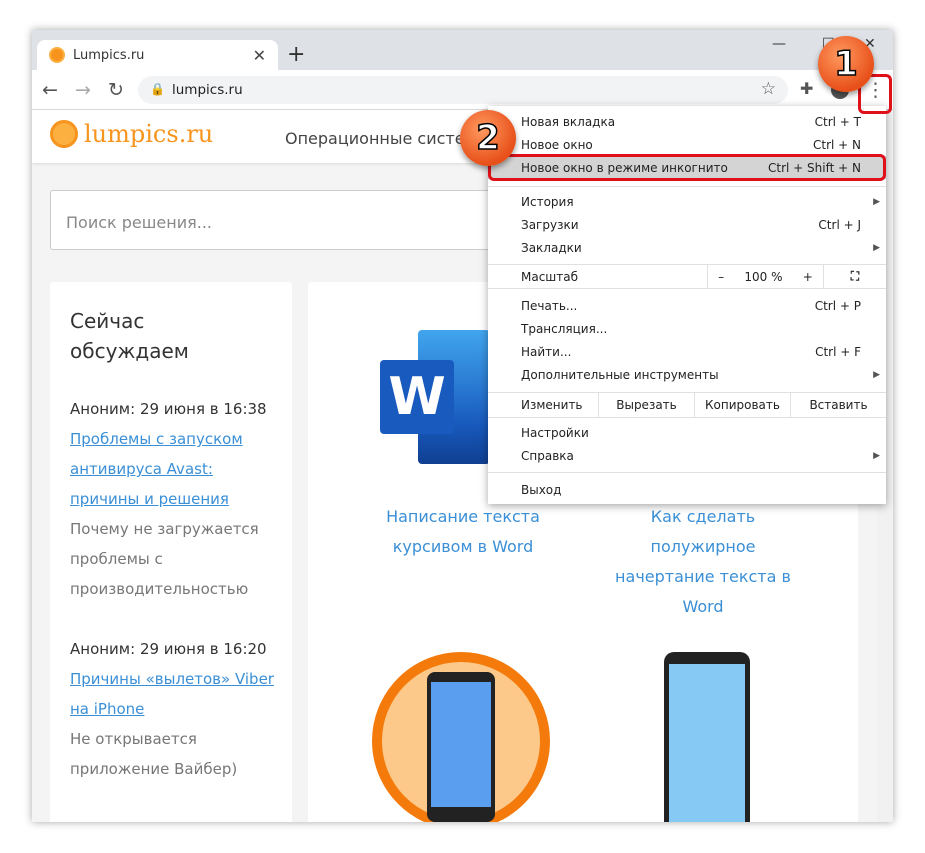 Image resolution: width=925 pixels, height=853 pixels. Describe the element at coordinates (687, 489) in the screenshot. I see `menu-item-exit: Выход` at that location.